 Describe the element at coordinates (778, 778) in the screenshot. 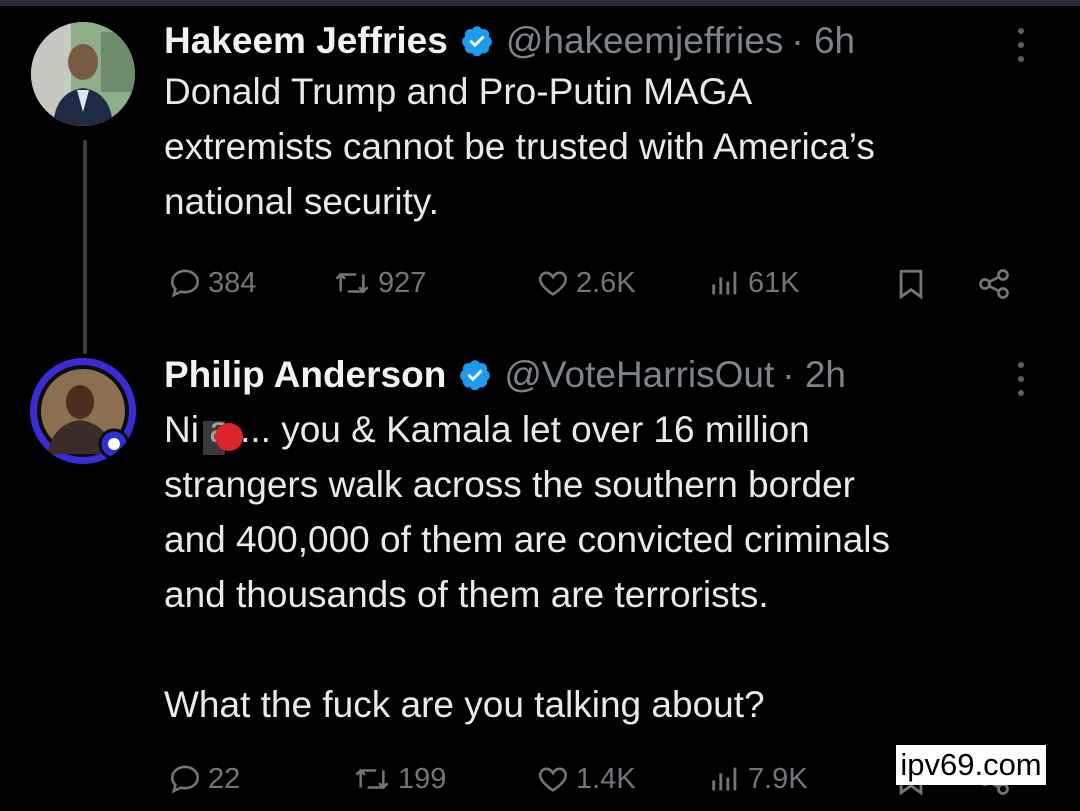

I see `views-count: 7.9K` at that location.